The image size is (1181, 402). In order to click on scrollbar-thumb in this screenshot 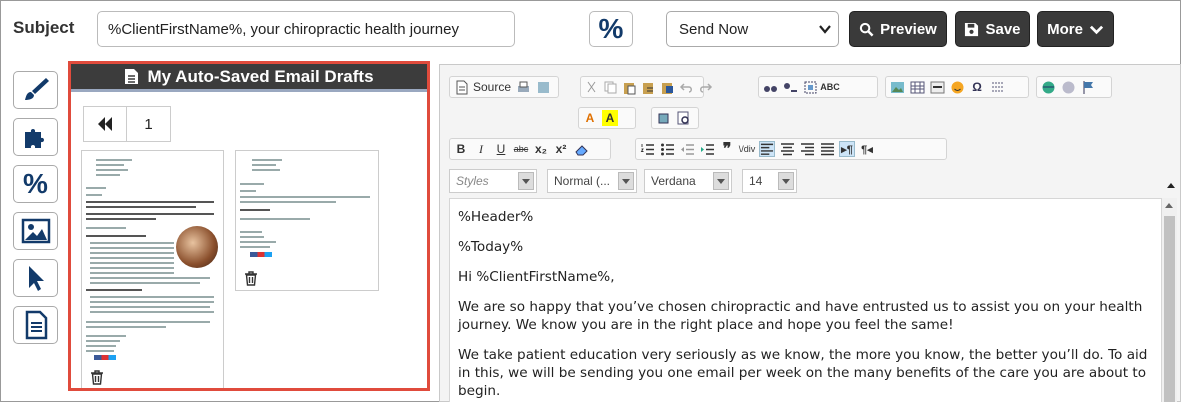, I will do `click(1169, 309)`.